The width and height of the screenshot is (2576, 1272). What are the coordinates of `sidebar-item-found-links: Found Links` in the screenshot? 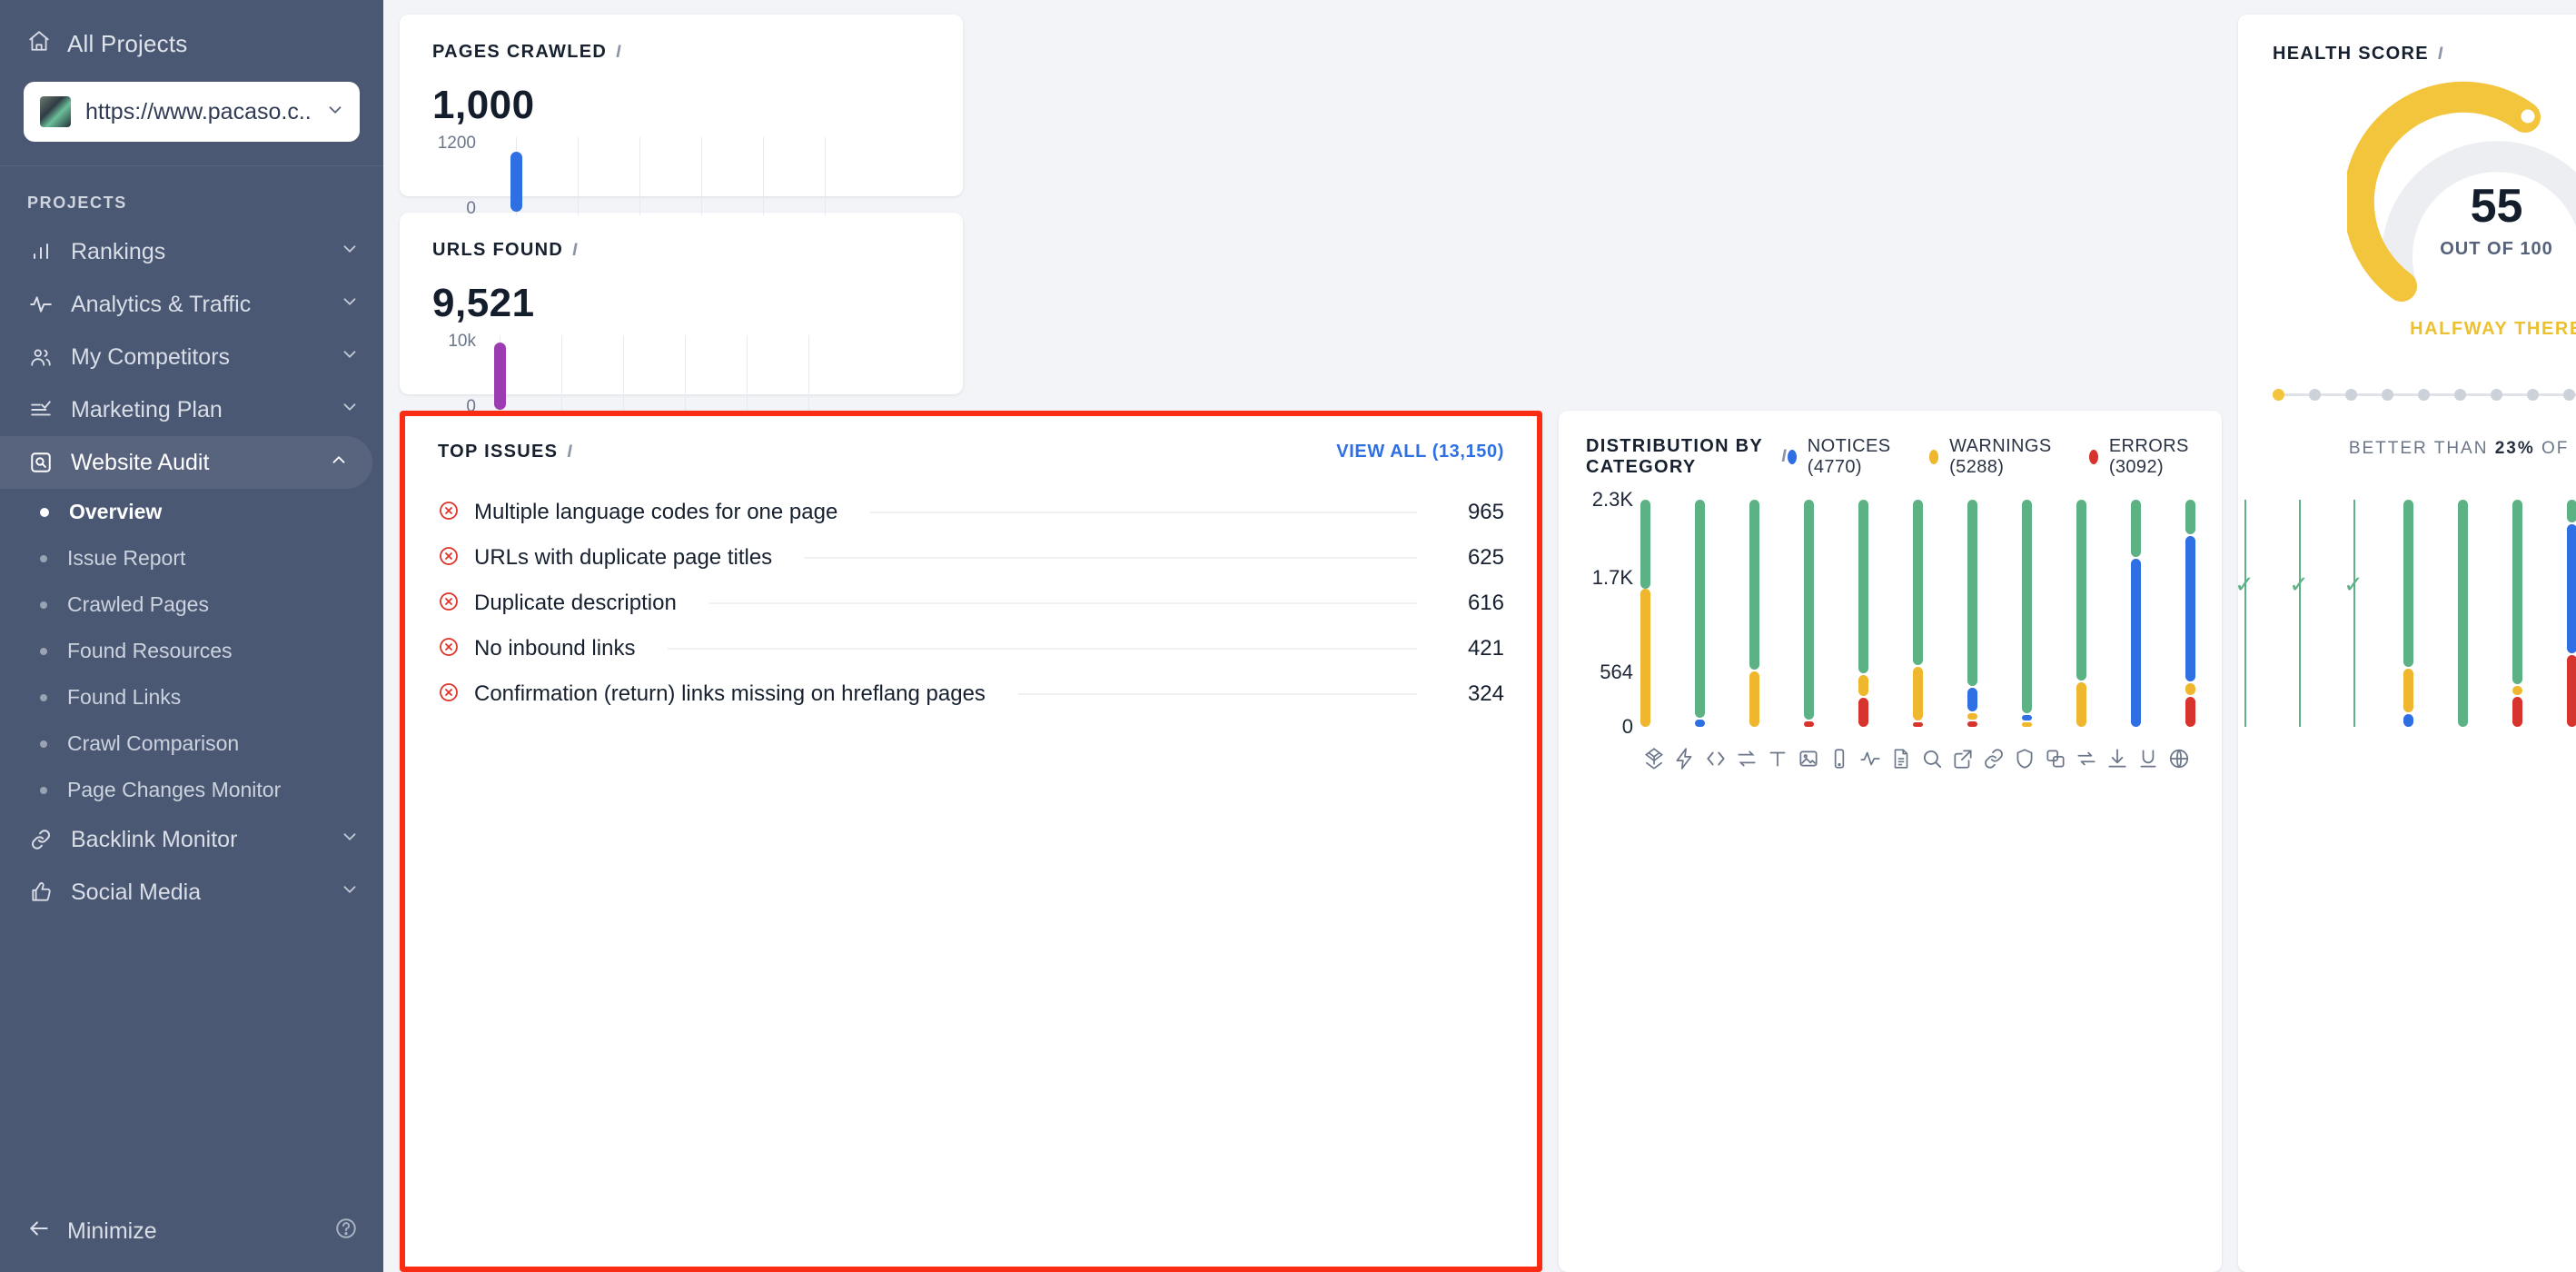 It's located at (191, 697).